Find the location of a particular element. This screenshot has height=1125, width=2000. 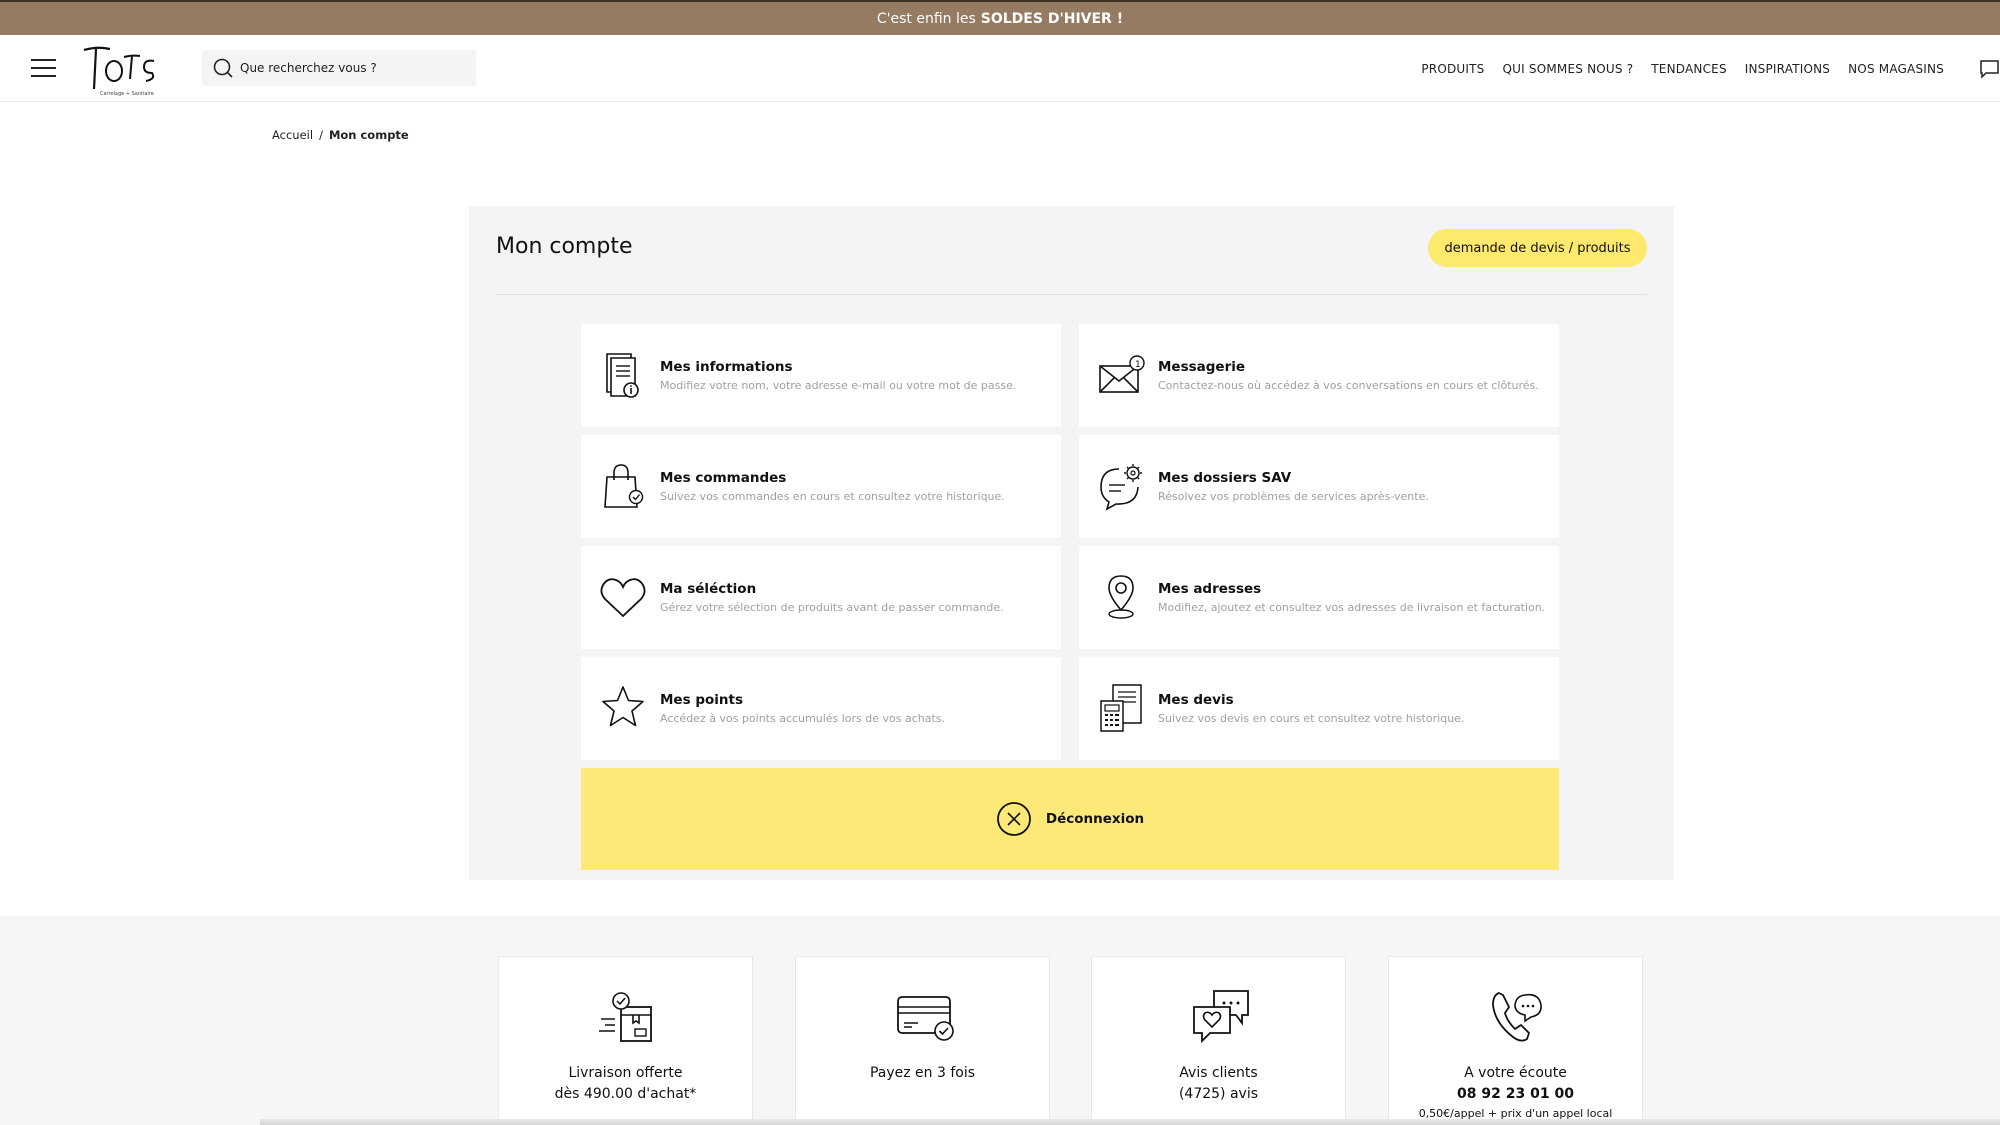

promo-text: C'est enfin les is located at coordinates (926, 18).